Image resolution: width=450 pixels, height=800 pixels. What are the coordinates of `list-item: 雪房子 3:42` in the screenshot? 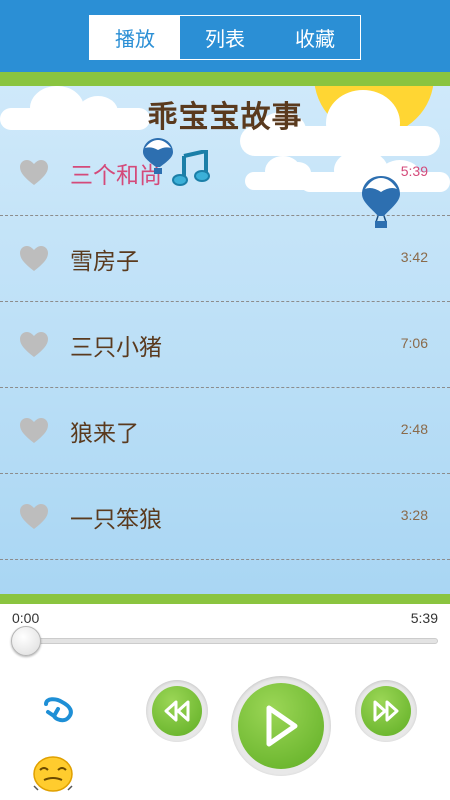 It's located at (225, 259).